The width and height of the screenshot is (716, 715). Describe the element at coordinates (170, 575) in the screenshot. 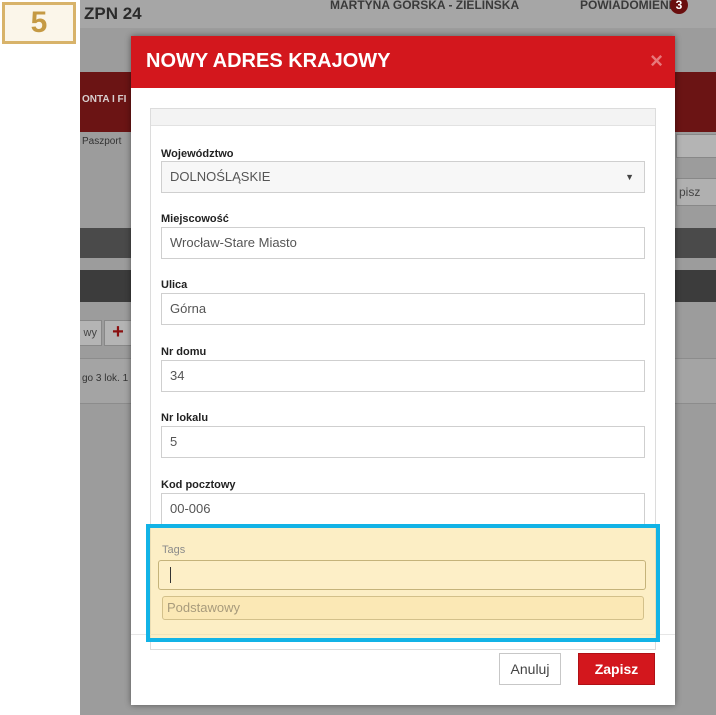

I see `text-caret` at that location.